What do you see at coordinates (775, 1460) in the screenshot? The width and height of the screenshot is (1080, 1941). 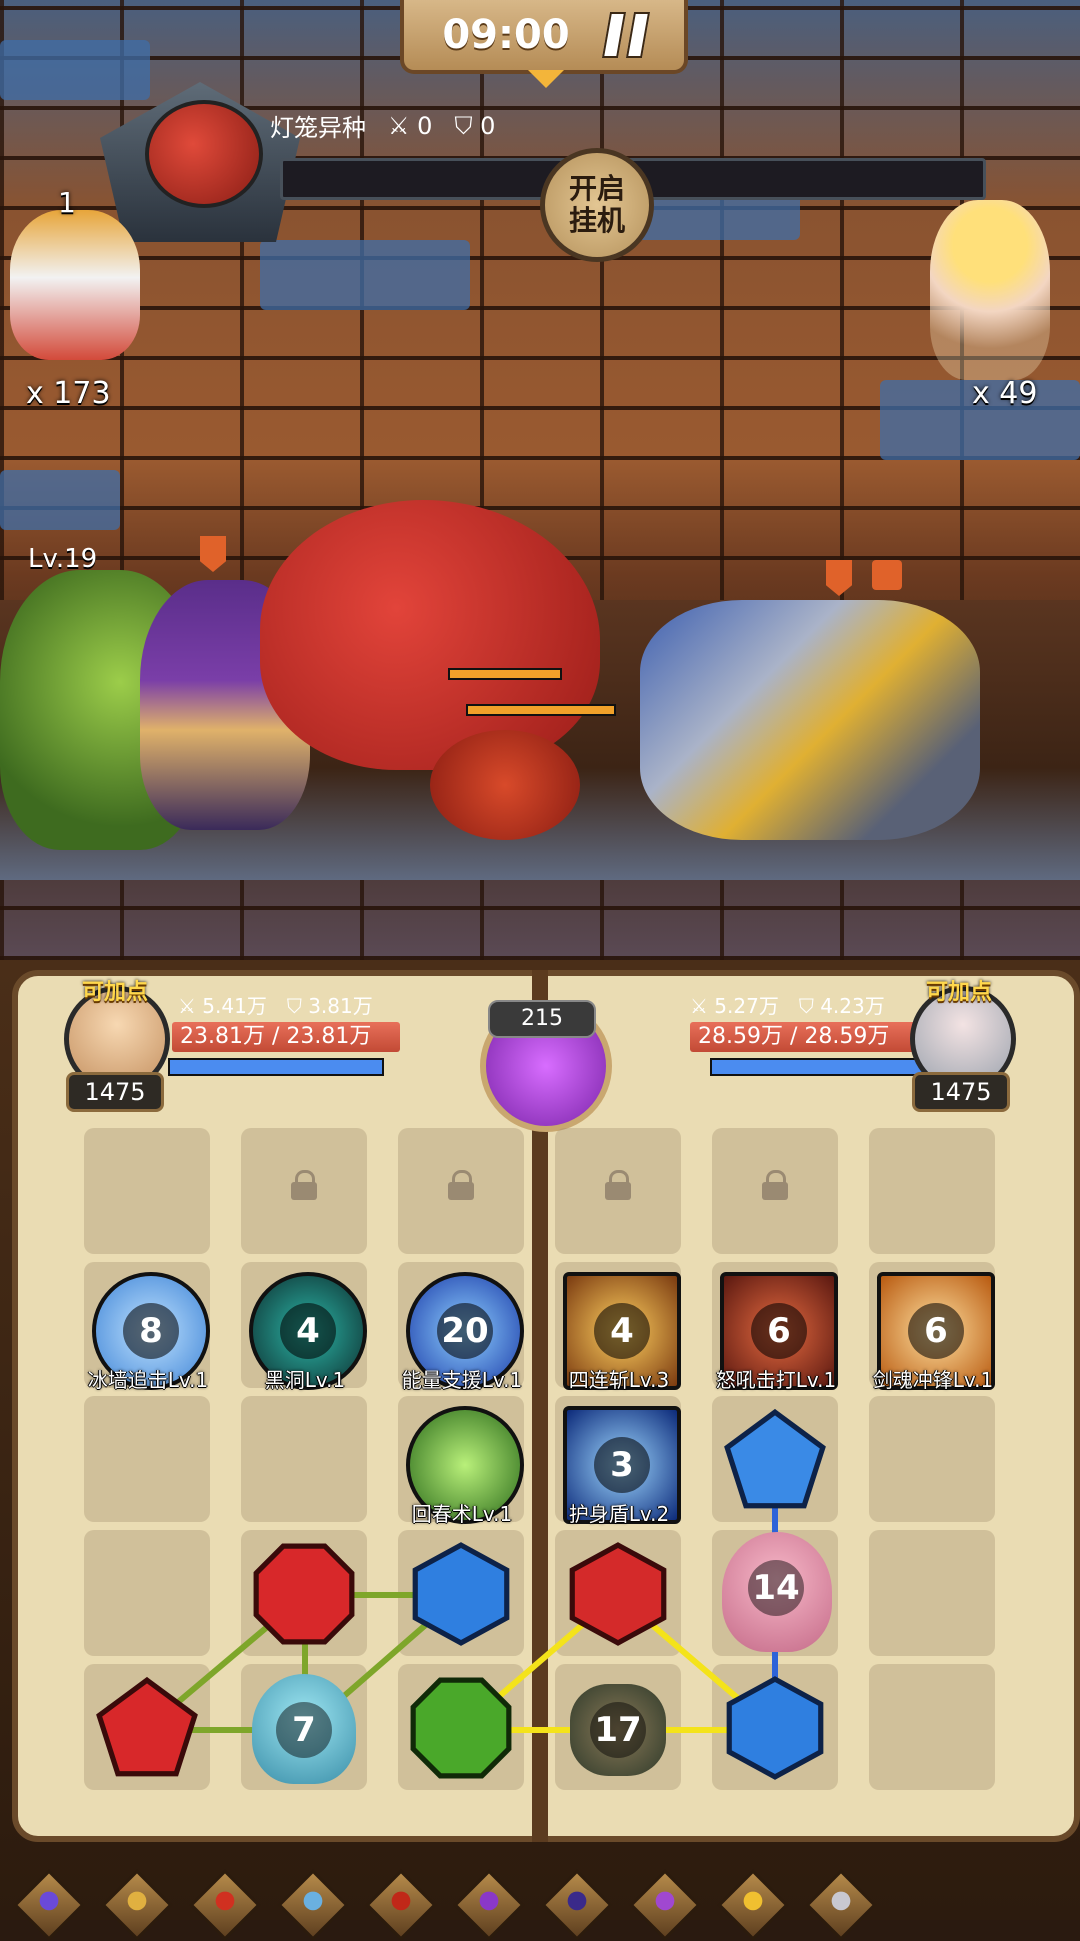 I see `blue-pentagon-gem` at bounding box center [775, 1460].